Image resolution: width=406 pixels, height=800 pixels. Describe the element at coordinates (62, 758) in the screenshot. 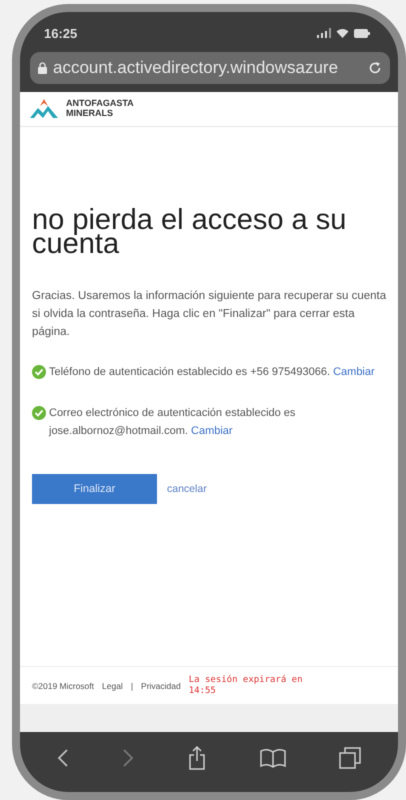

I see `back-icon` at that location.